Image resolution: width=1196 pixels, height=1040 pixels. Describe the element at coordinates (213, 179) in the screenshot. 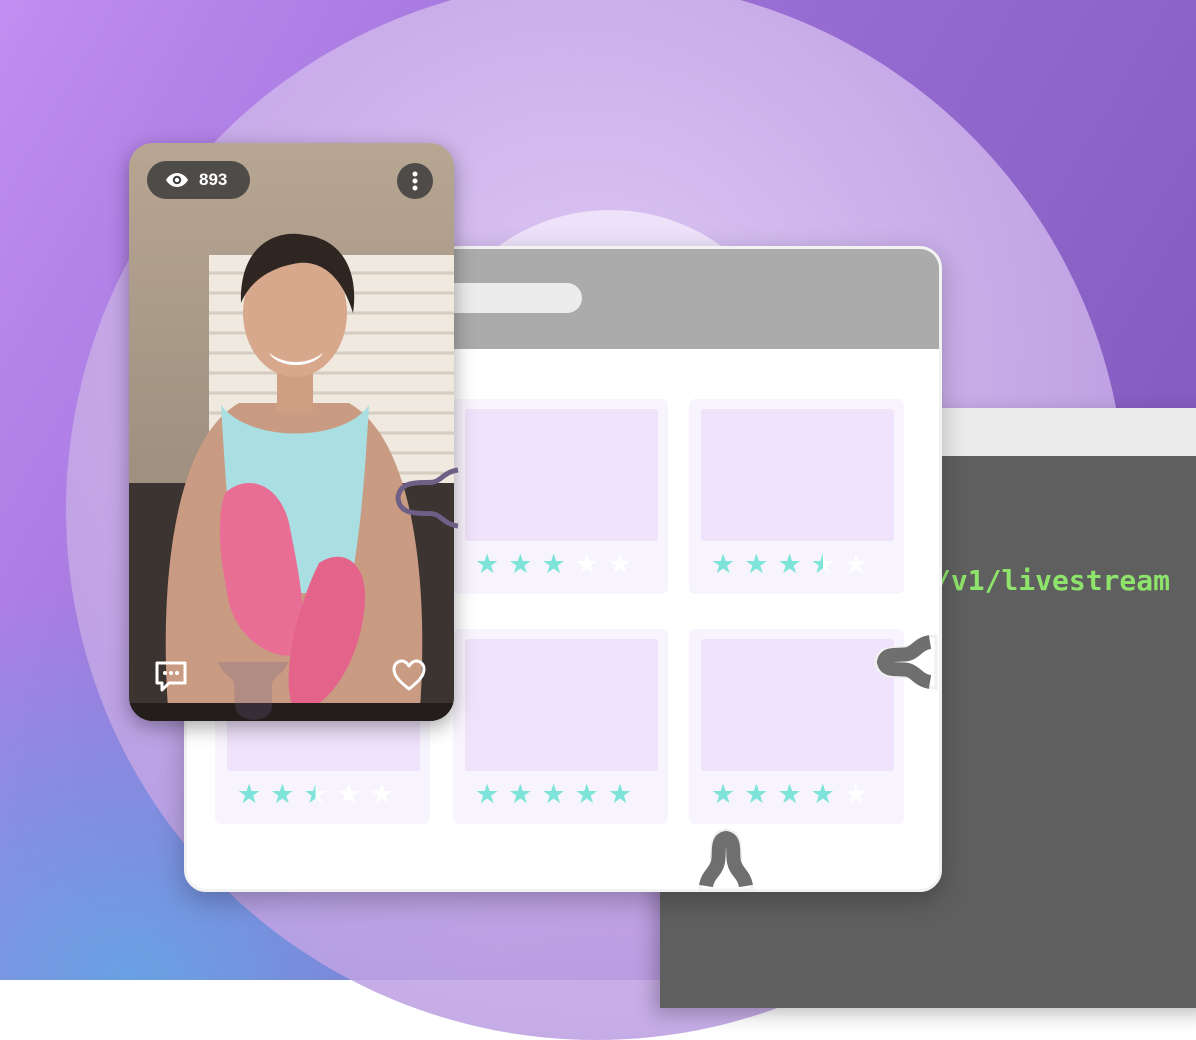

I see `view-count: 893` at that location.